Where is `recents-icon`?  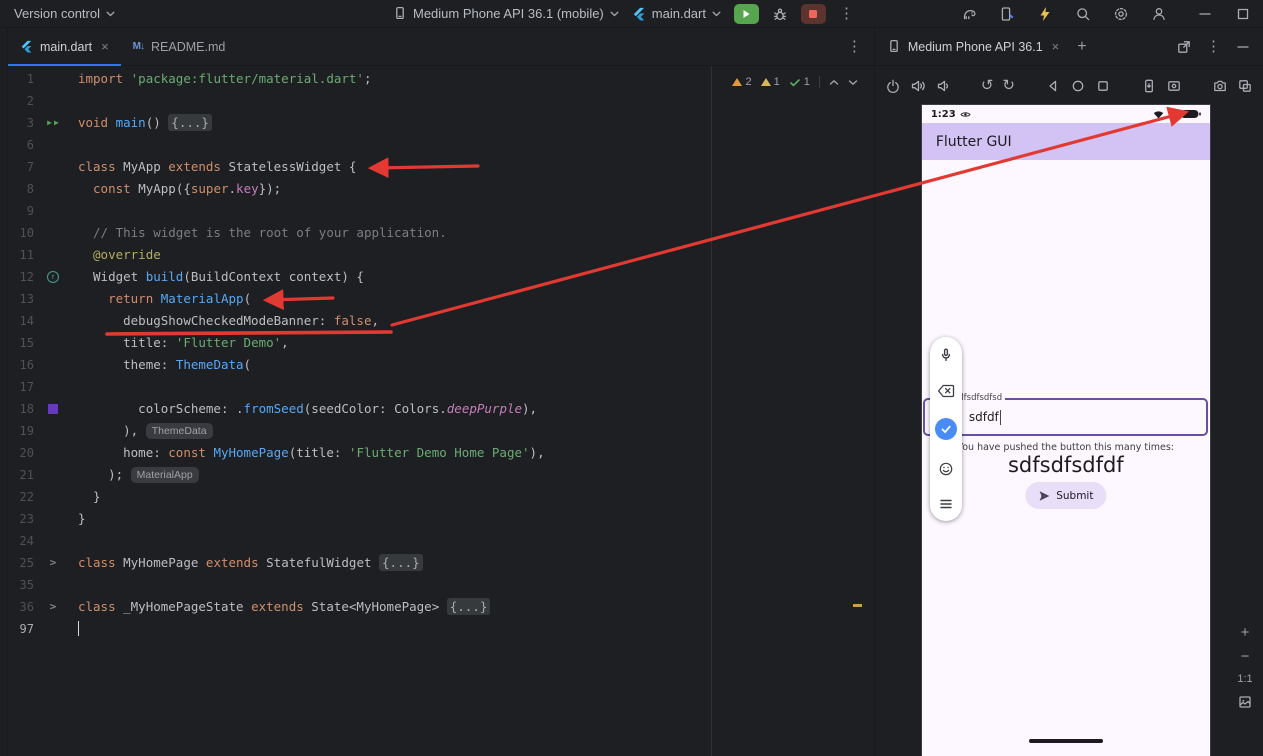 recents-icon is located at coordinates (1103, 86).